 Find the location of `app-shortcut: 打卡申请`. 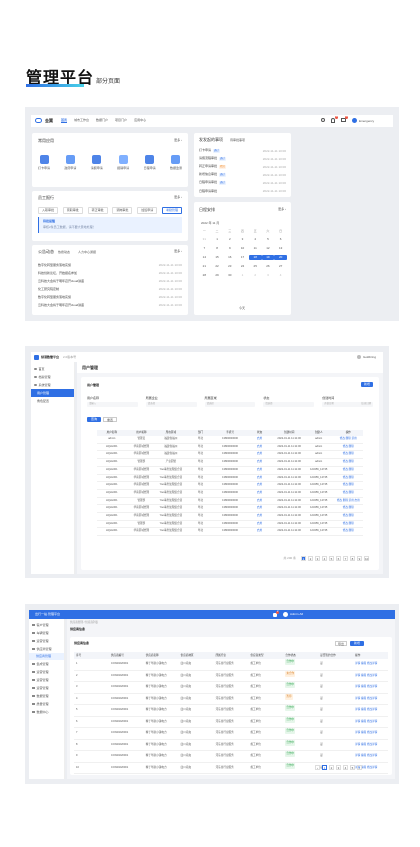

app-shortcut: 打卡申请 is located at coordinates (44, 162).